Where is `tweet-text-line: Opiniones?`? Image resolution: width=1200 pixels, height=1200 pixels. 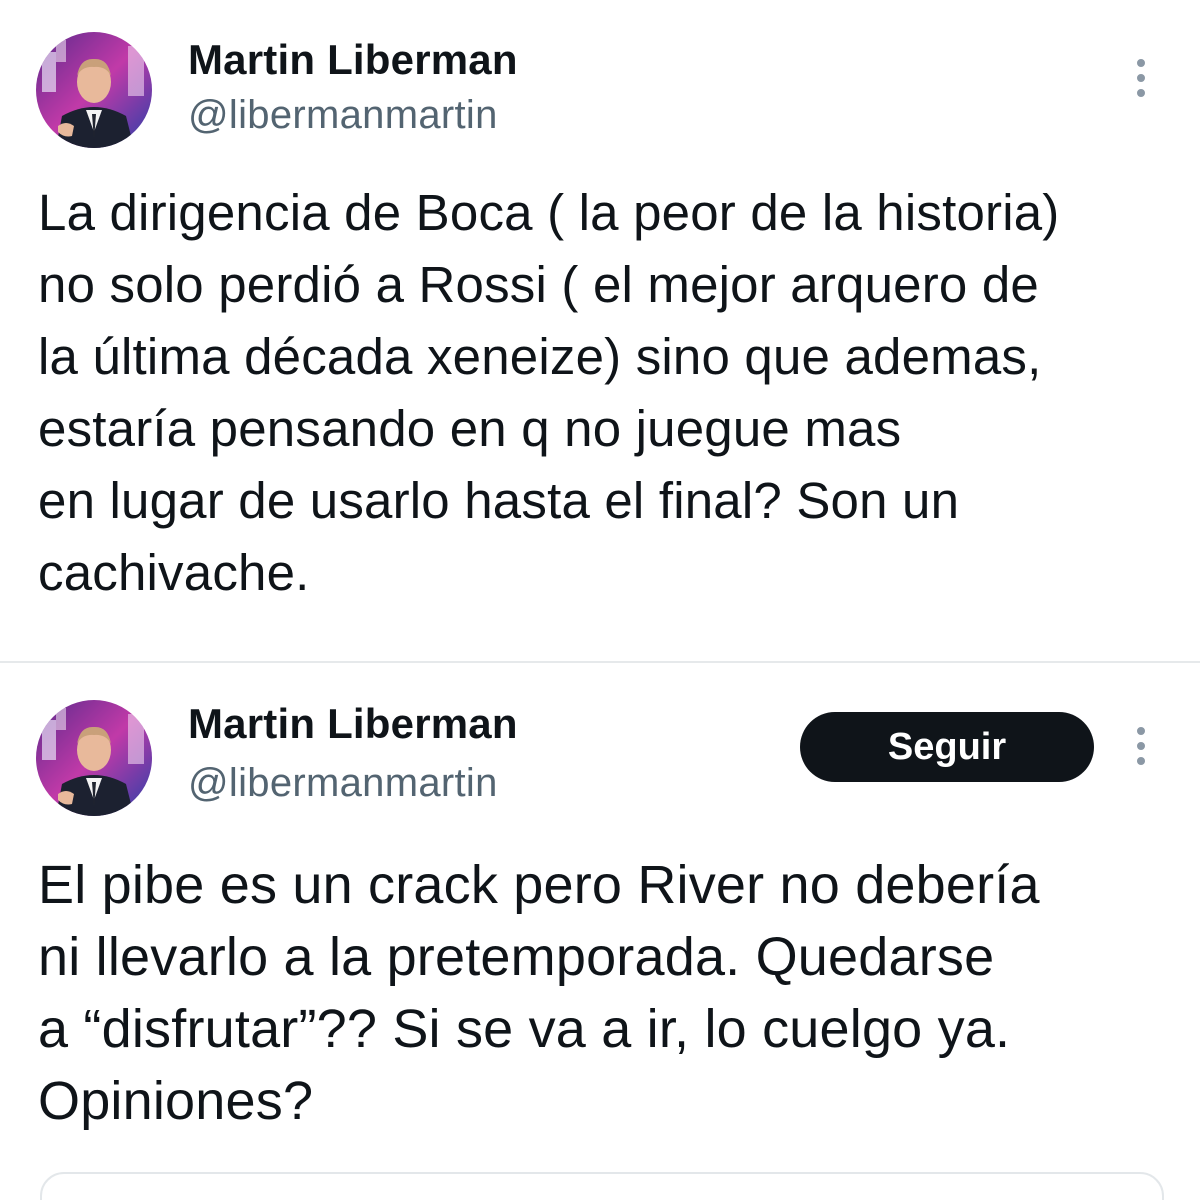
tweet-text-line: Opiniones? is located at coordinates (176, 1101).